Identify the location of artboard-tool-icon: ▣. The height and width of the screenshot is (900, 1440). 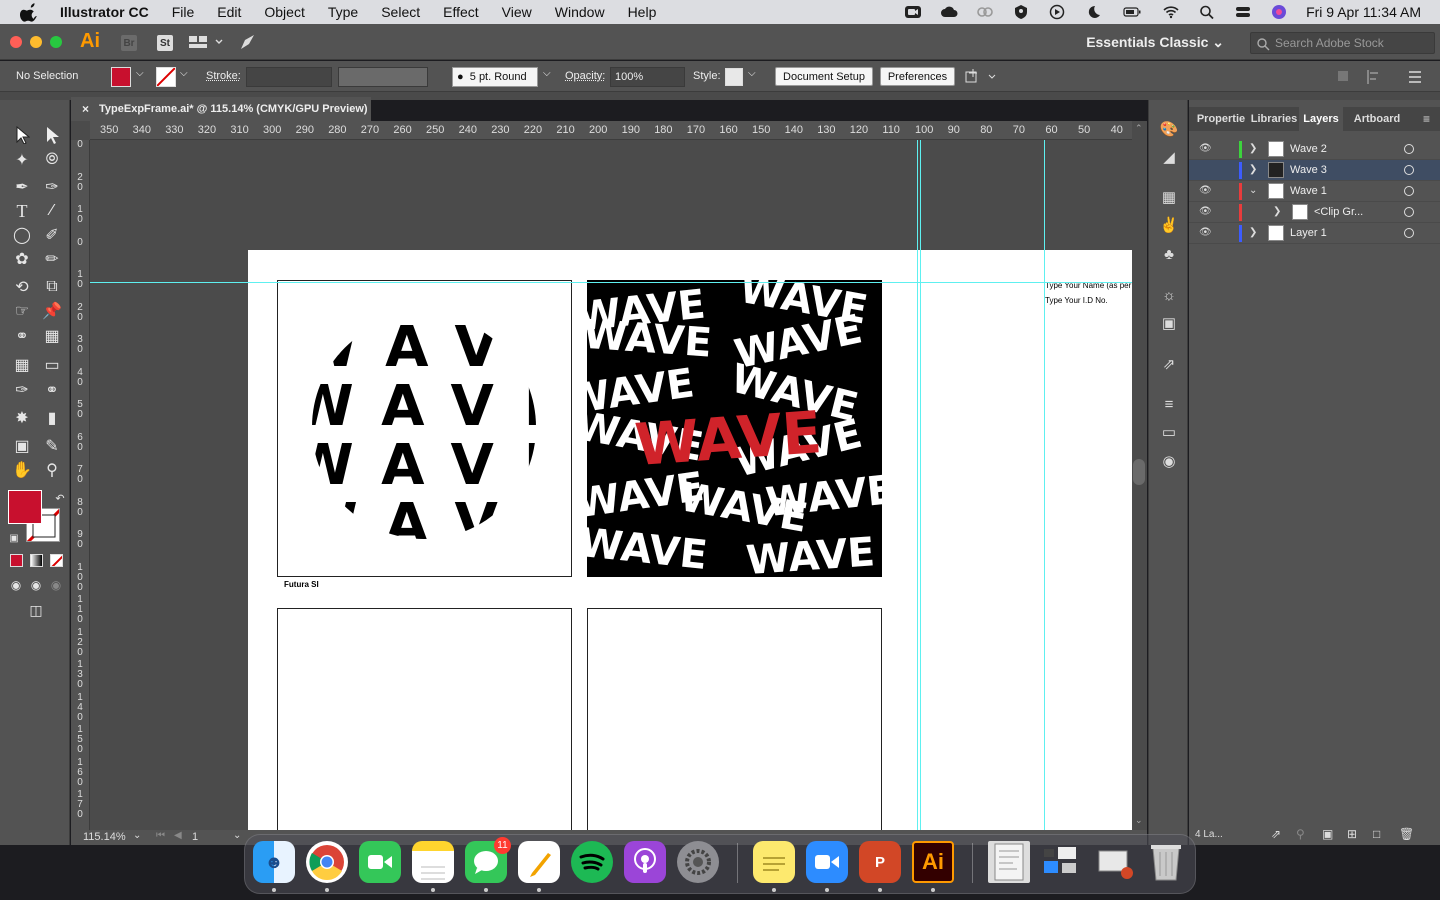
(22, 446).